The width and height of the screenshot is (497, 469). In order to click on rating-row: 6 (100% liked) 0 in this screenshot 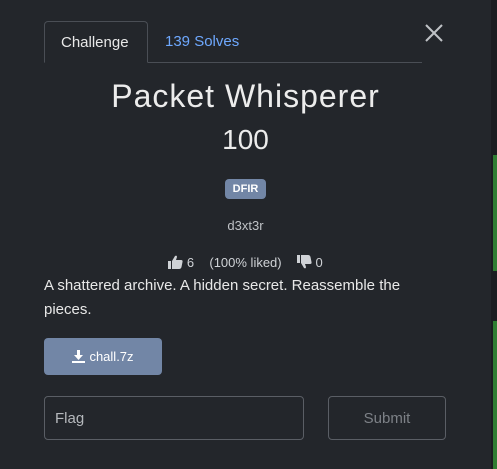, I will do `click(245, 263)`.